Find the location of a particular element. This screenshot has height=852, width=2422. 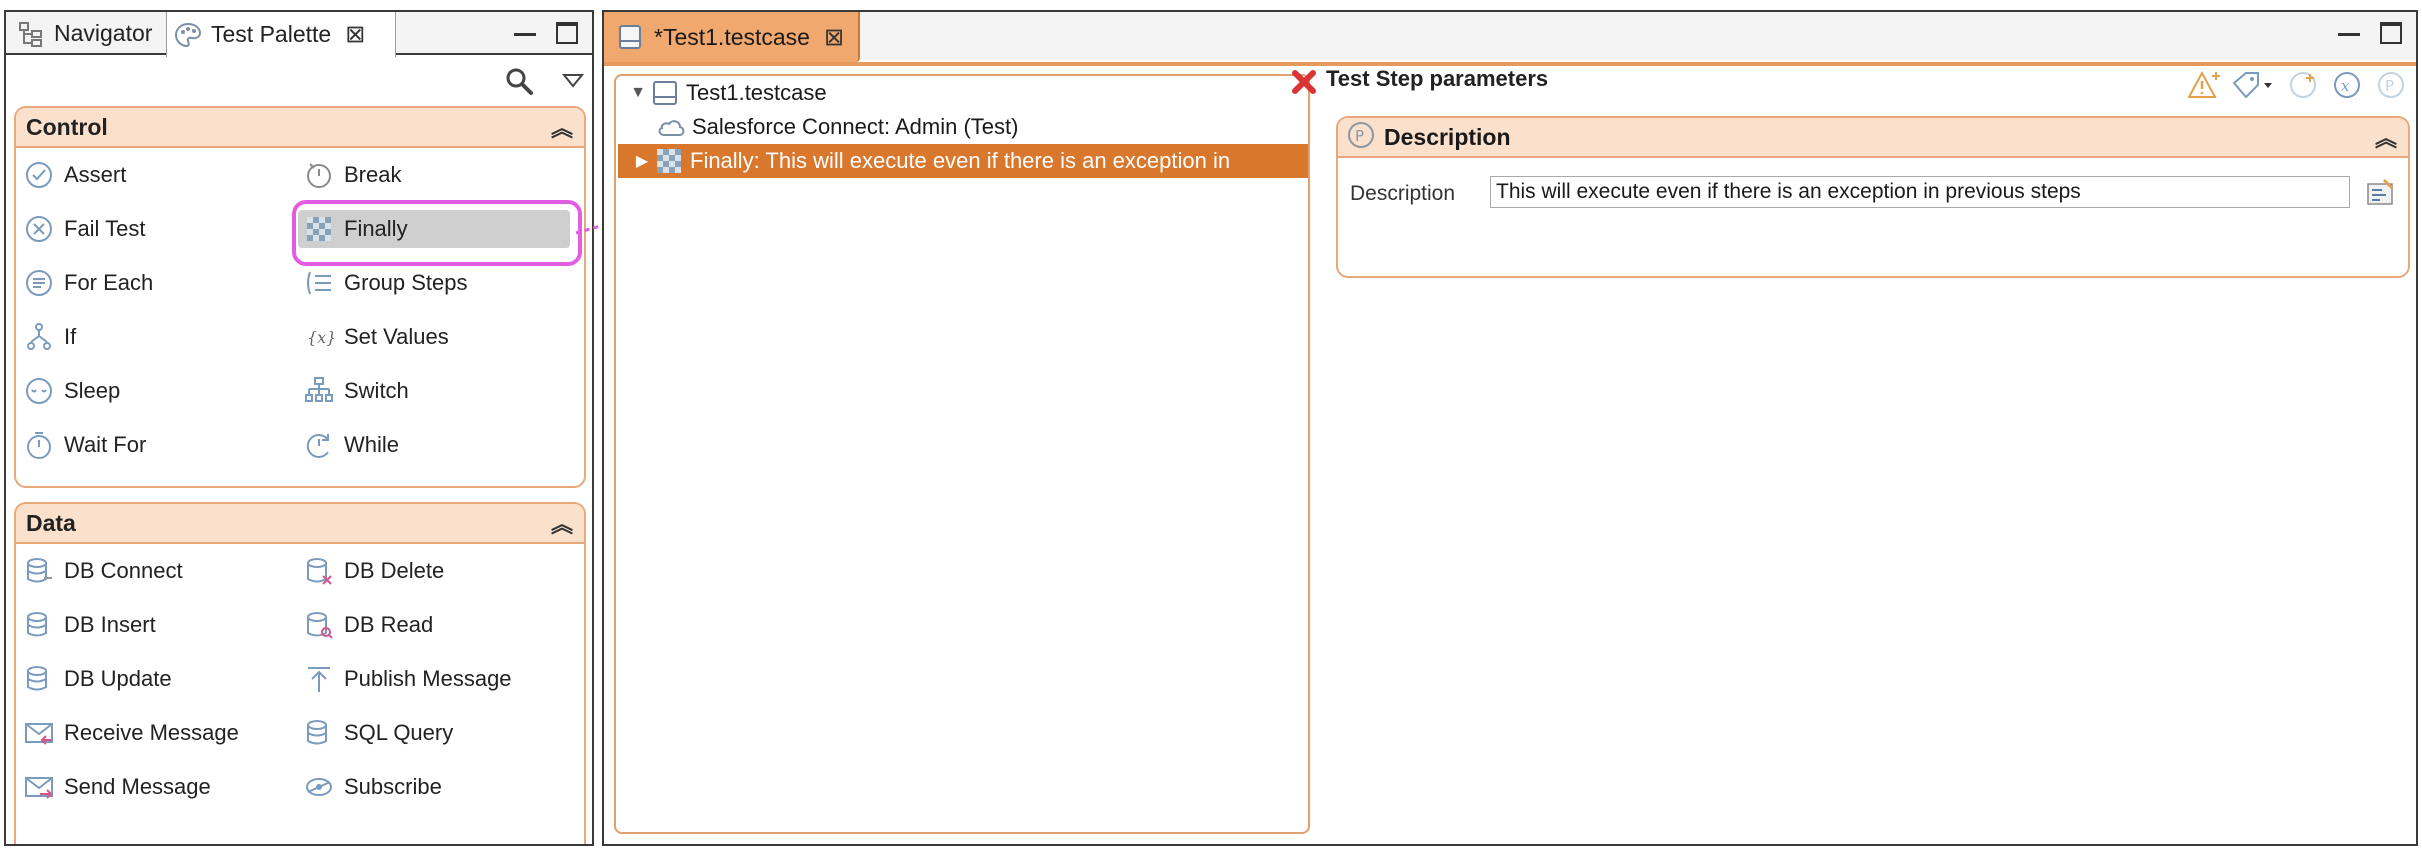

palette-item-label: DB Read is located at coordinates (389, 624).